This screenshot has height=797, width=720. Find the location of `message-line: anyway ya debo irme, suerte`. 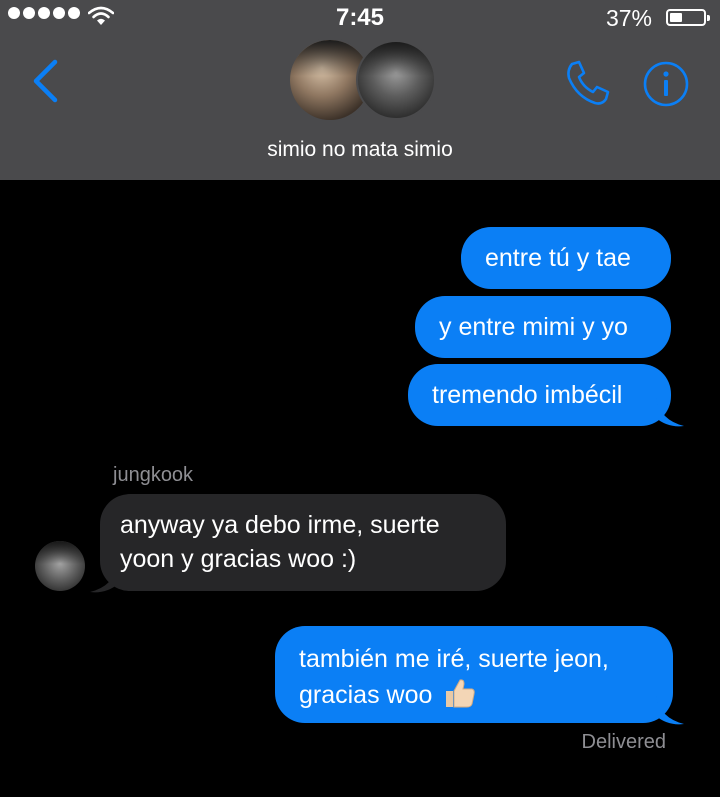

message-line: anyway ya debo irme, suerte is located at coordinates (280, 525).